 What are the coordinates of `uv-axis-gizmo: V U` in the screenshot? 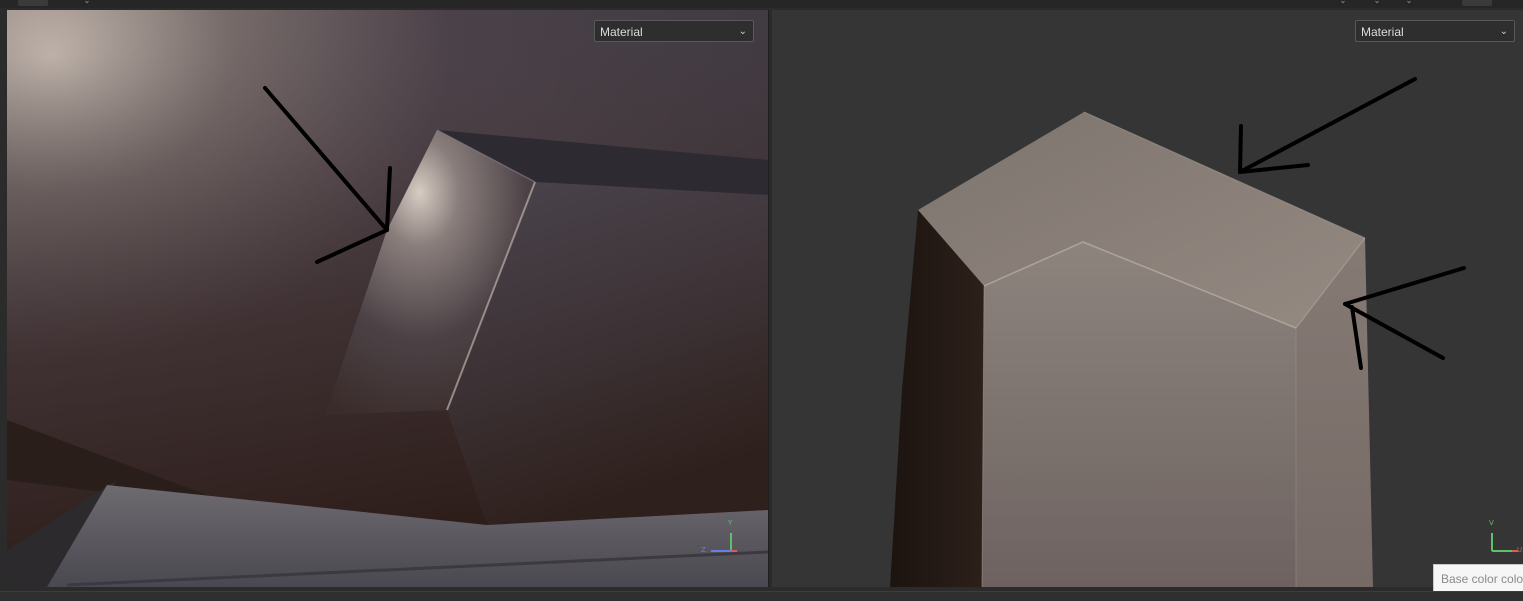 It's located at (1503, 539).